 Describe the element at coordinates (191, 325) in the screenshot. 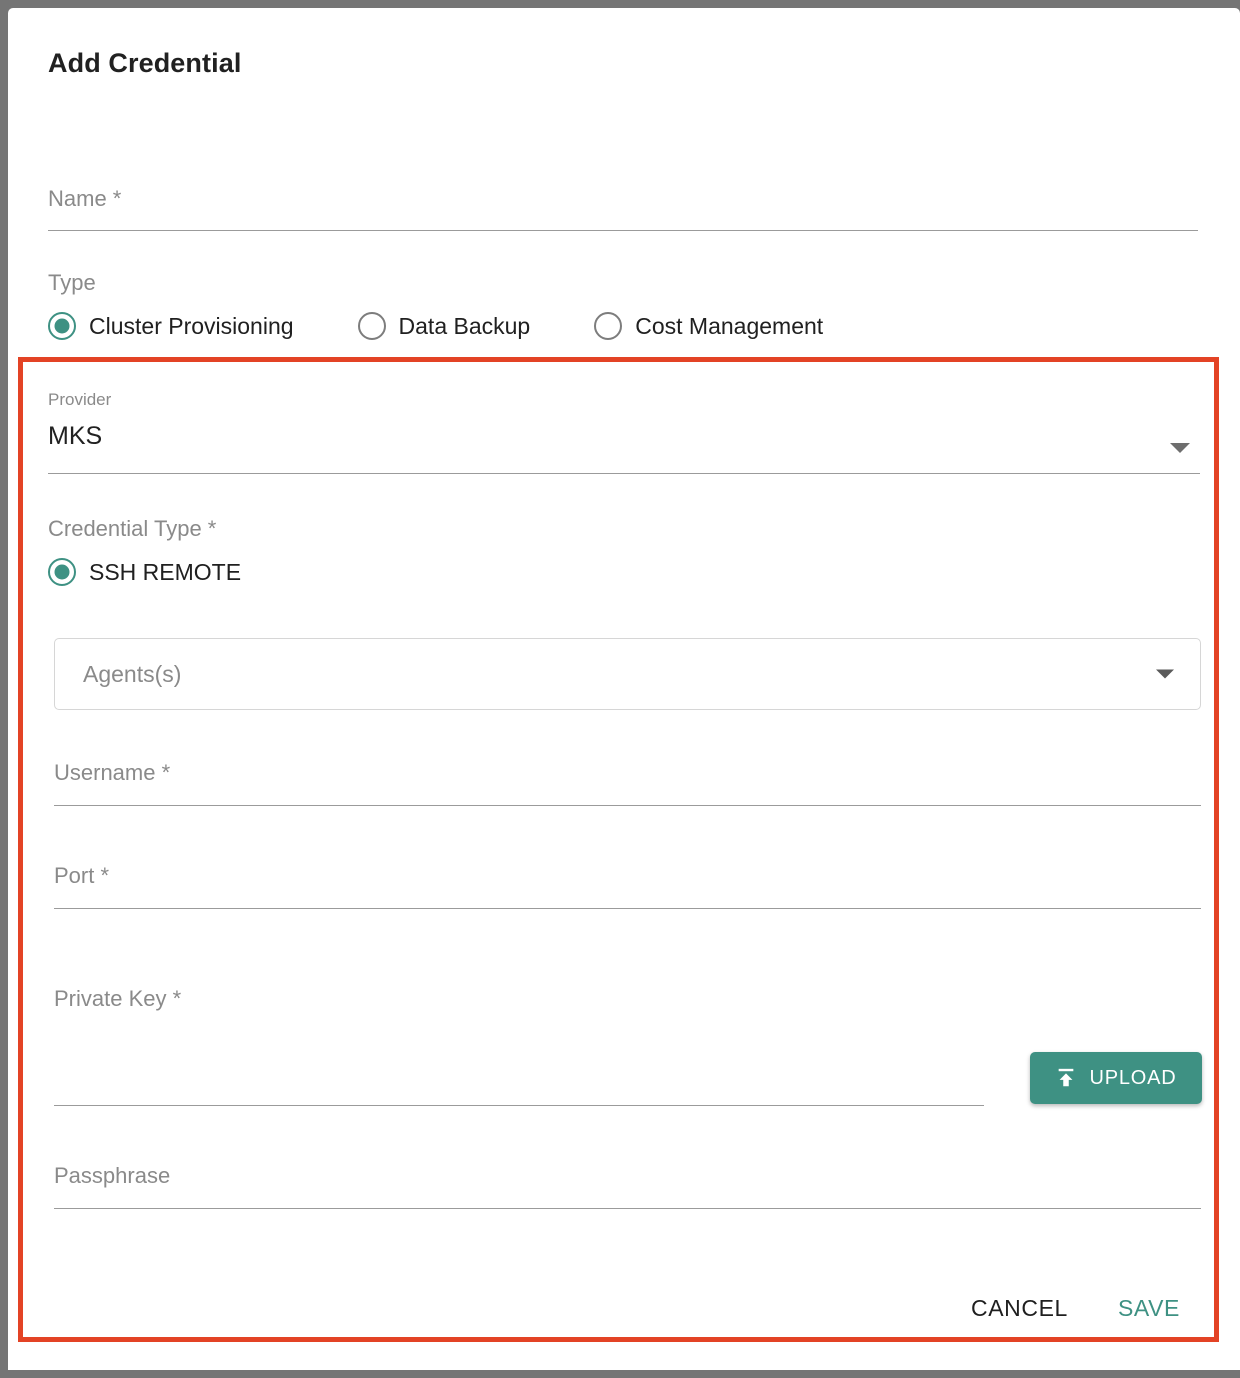

I see `radio-label-cluster-provisioning: Cluster Provisioning` at that location.